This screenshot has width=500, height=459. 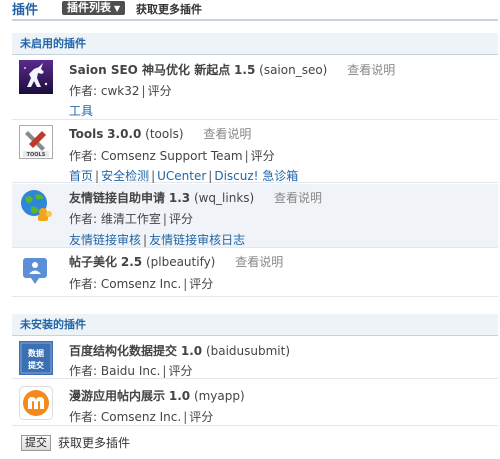 What do you see at coordinates (293, 70) in the screenshot?
I see `plugin-id: (saion_seo)` at bounding box center [293, 70].